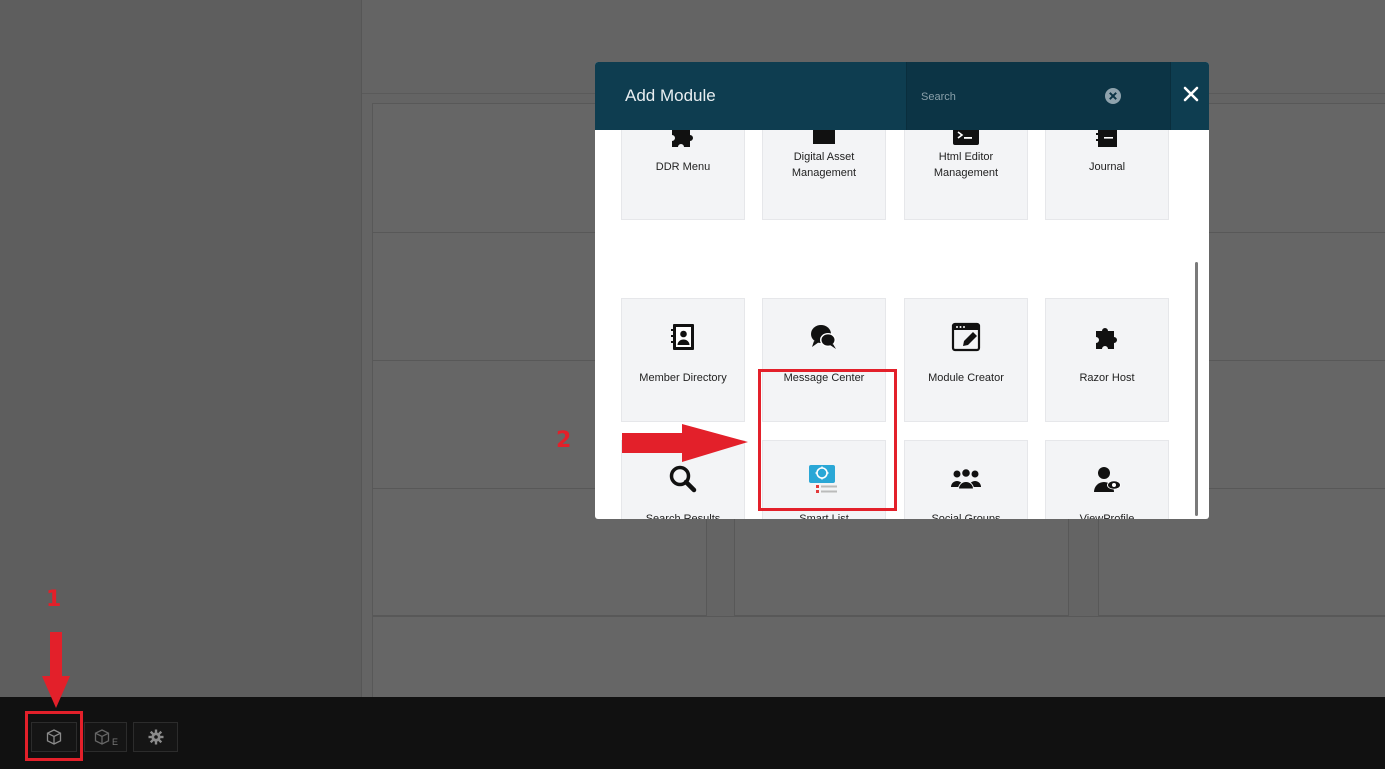 This screenshot has width=1385, height=769. What do you see at coordinates (966, 360) in the screenshot?
I see `module-tile-module-creator: Module Creator` at bounding box center [966, 360].